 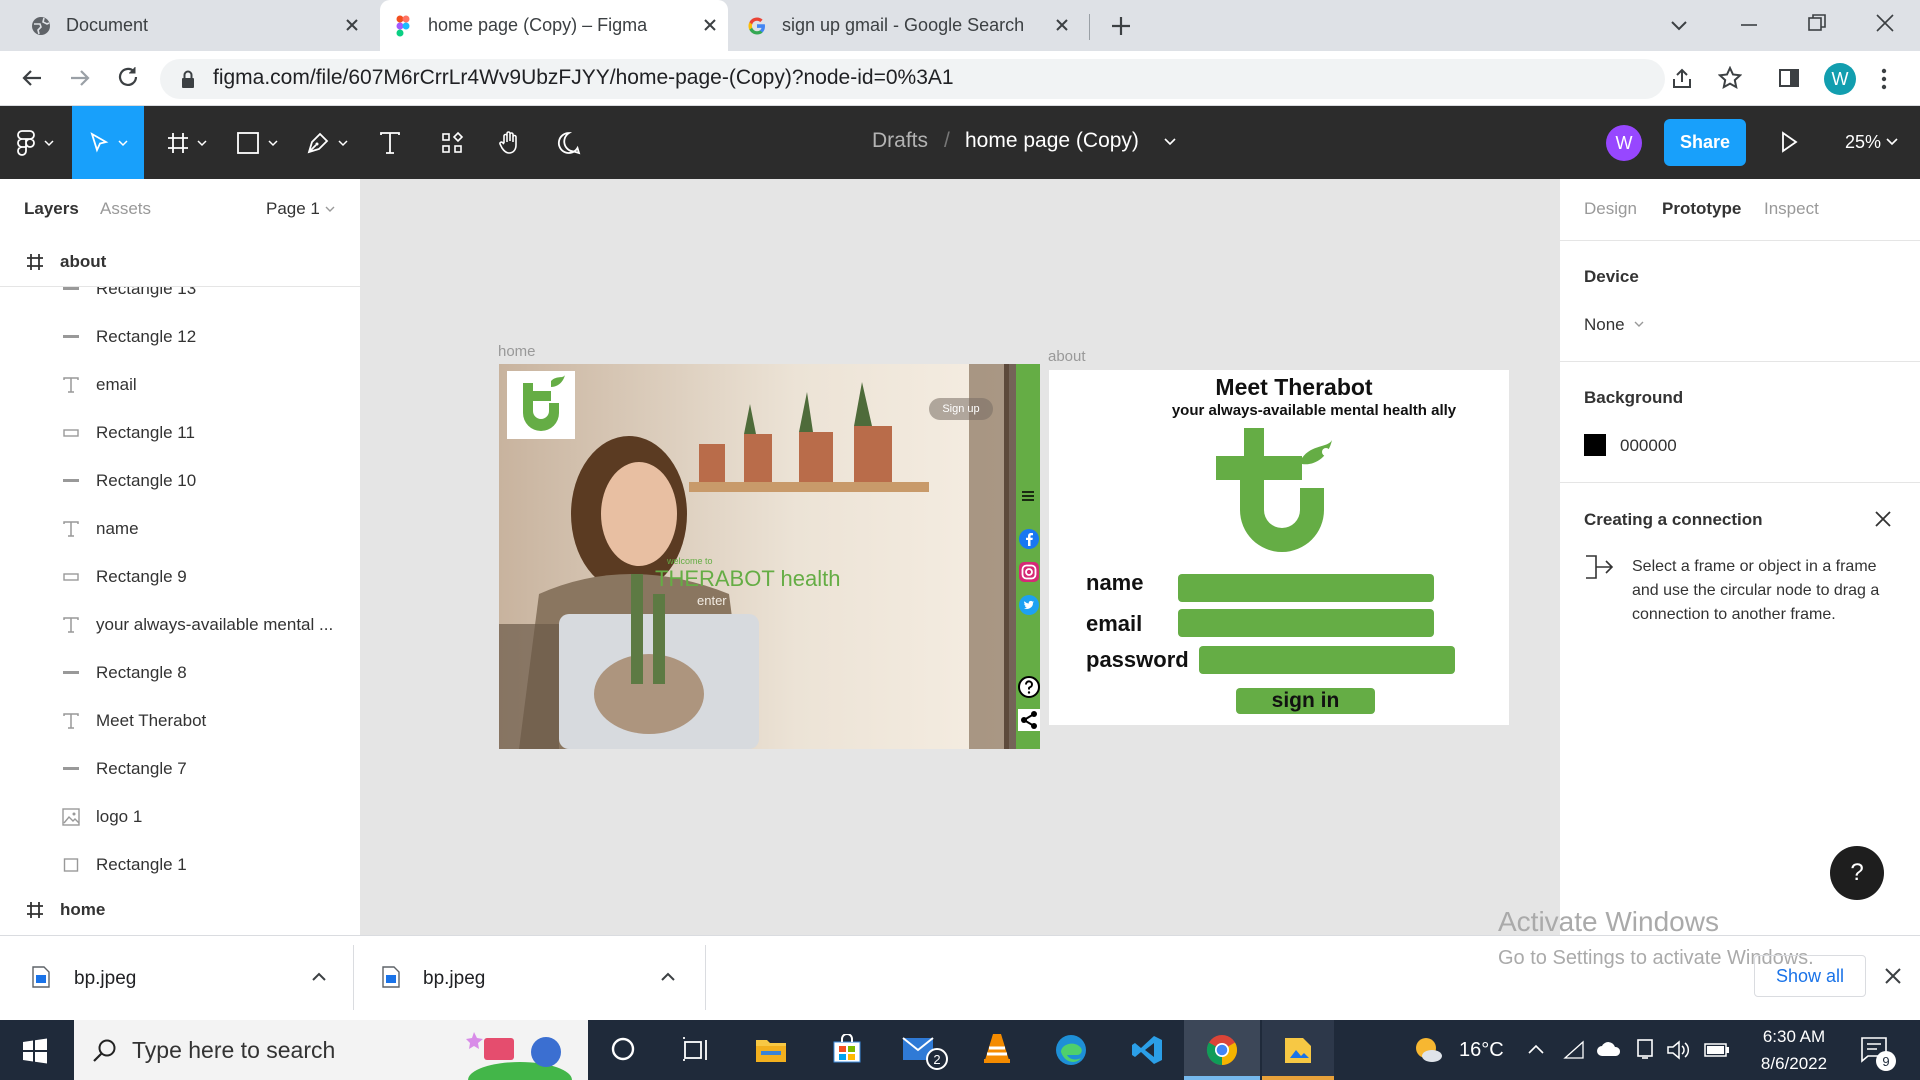 What do you see at coordinates (390, 142) in the screenshot?
I see `text-tool-button` at bounding box center [390, 142].